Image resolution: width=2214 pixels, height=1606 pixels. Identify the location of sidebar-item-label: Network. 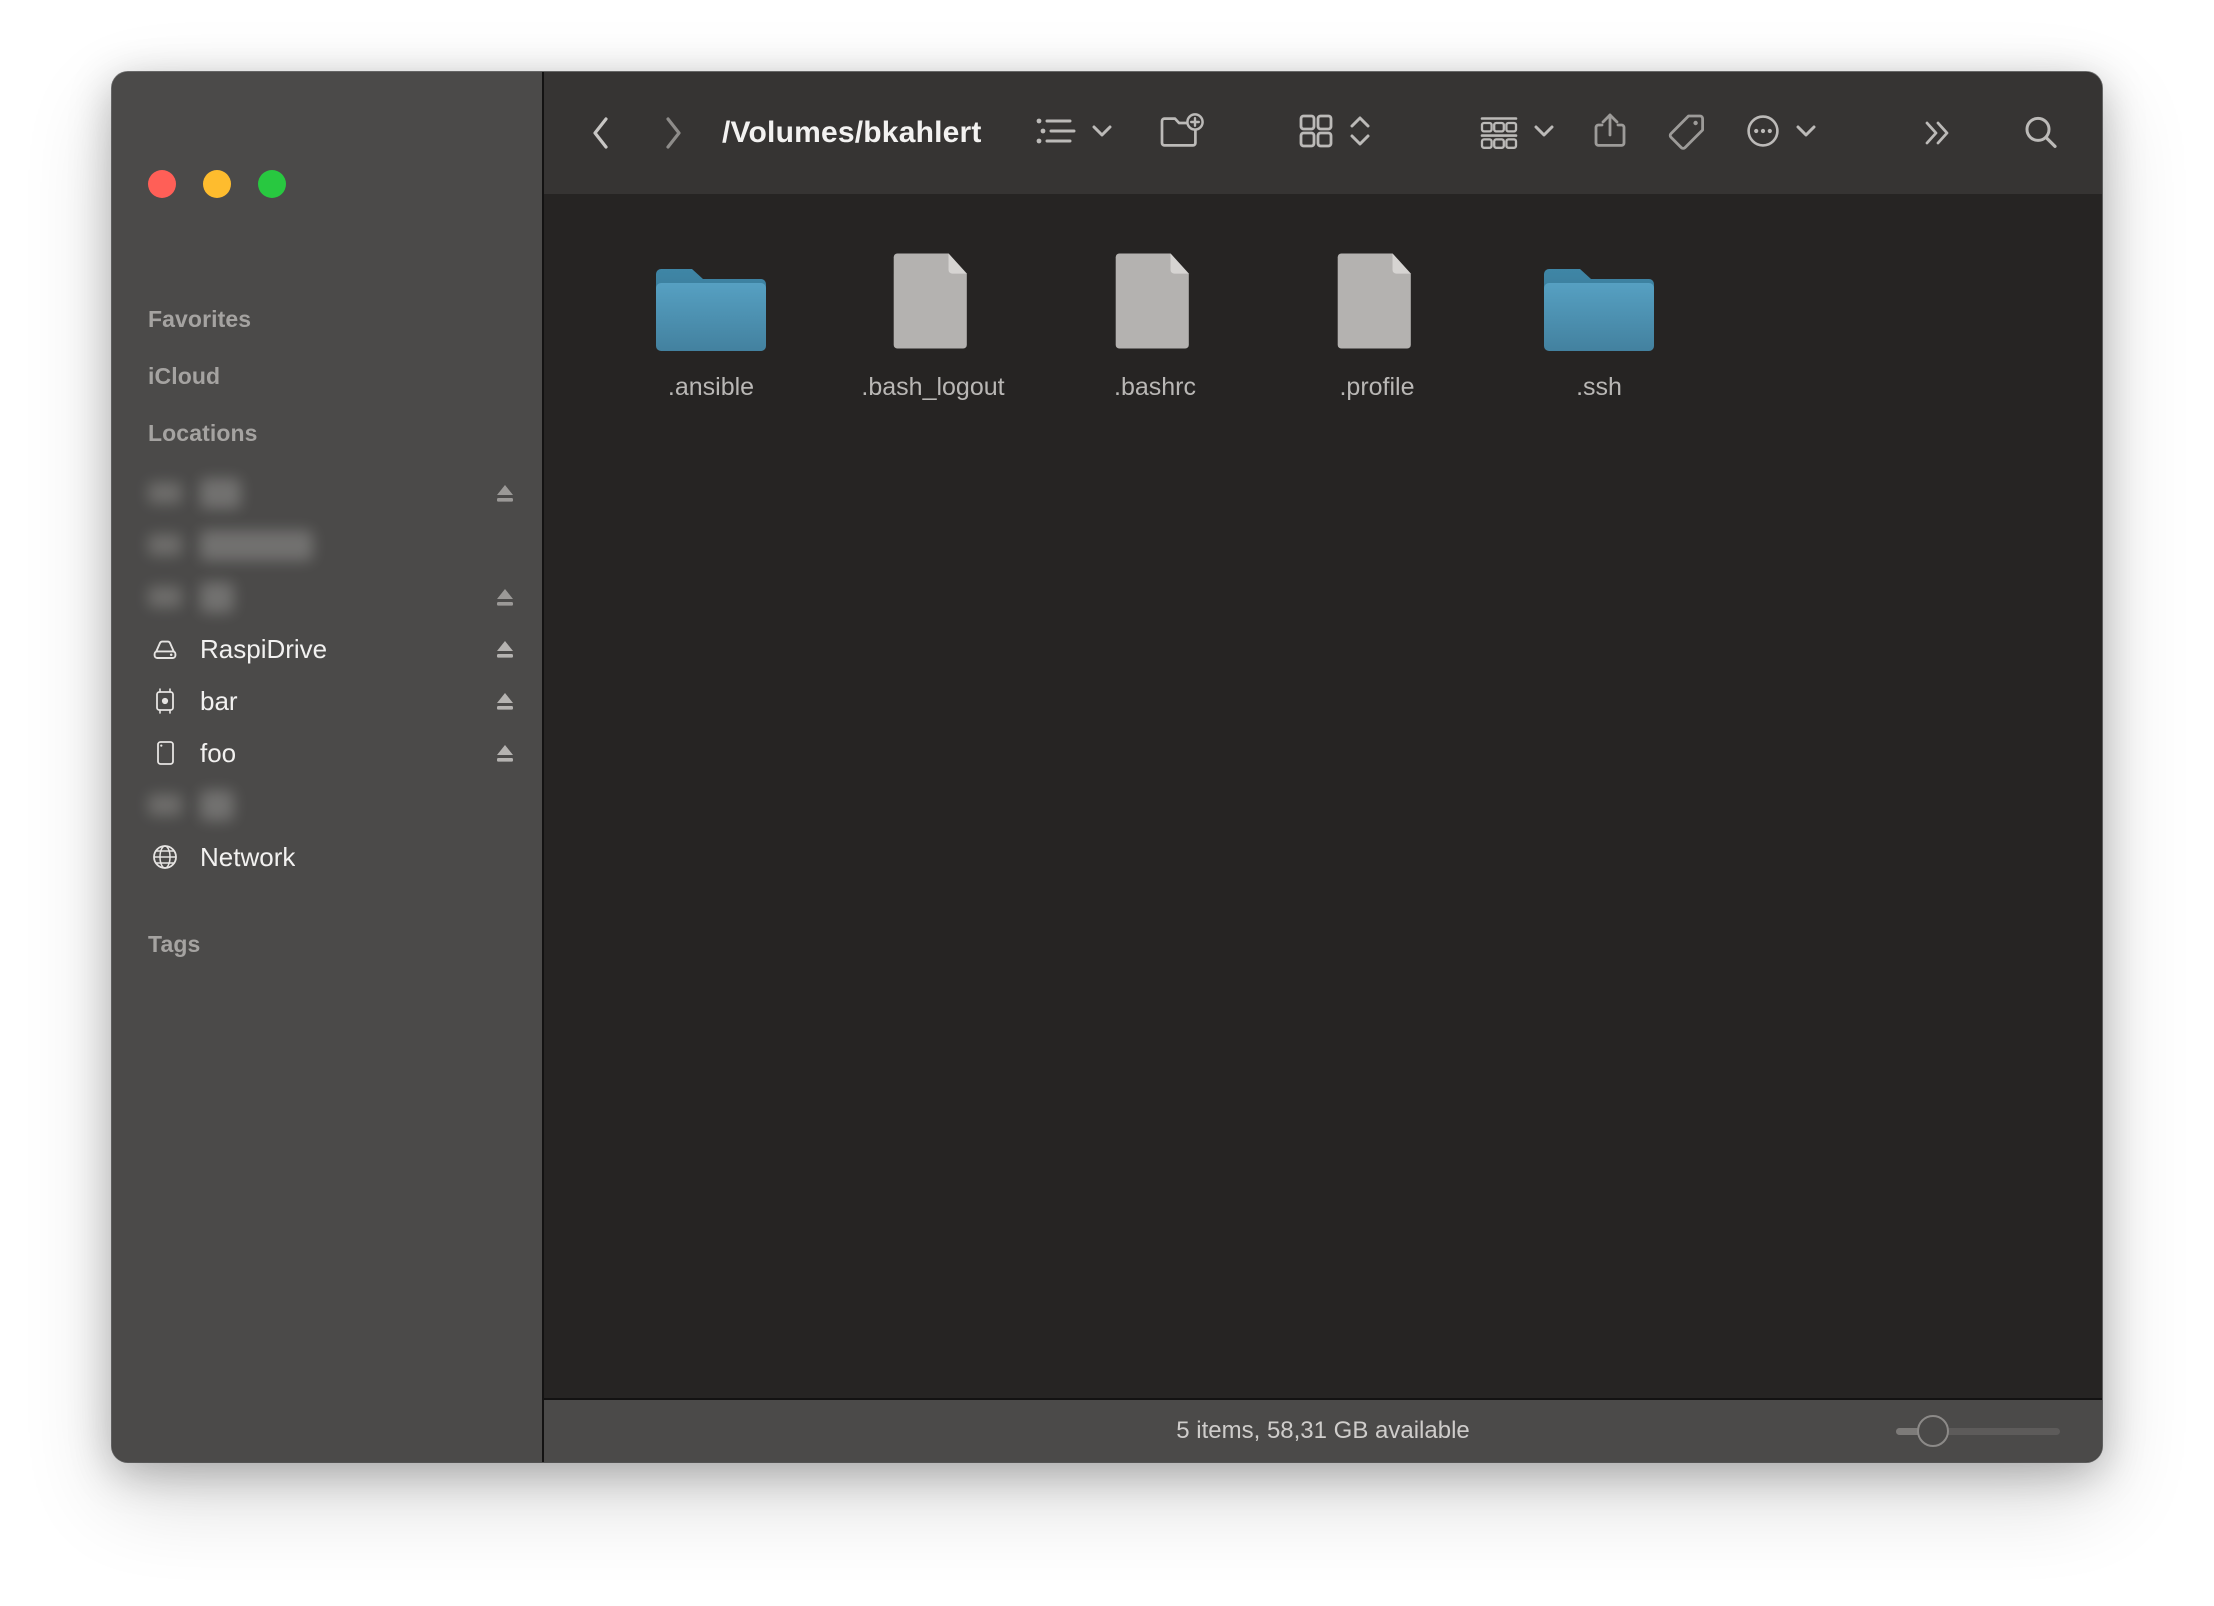
(248, 856).